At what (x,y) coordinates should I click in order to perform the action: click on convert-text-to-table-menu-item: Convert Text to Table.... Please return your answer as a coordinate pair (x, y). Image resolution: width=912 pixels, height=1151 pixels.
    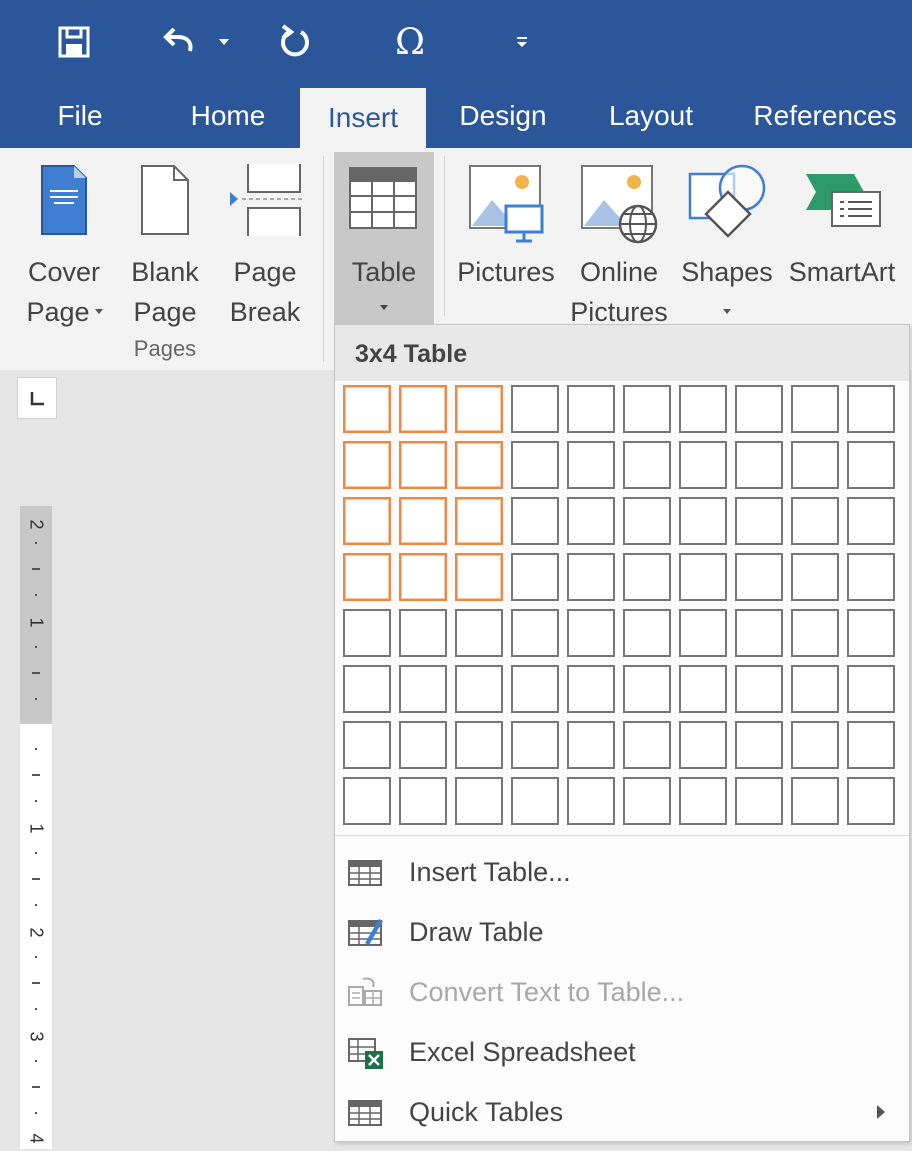
    Looking at the image, I should click on (622, 992).